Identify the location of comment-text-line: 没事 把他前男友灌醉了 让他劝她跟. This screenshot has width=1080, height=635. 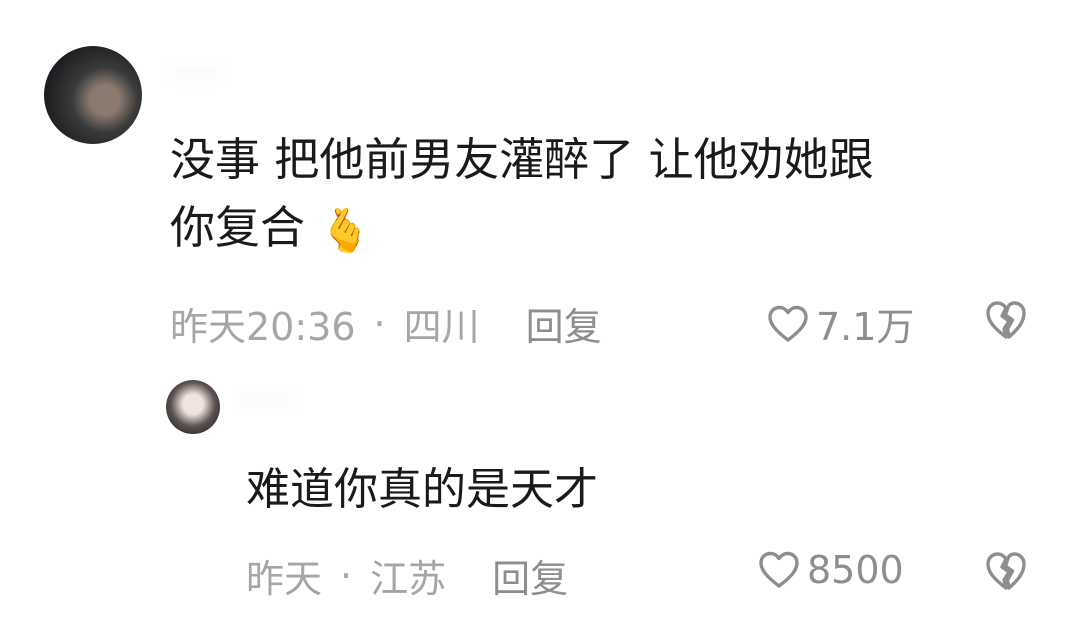
(522, 159).